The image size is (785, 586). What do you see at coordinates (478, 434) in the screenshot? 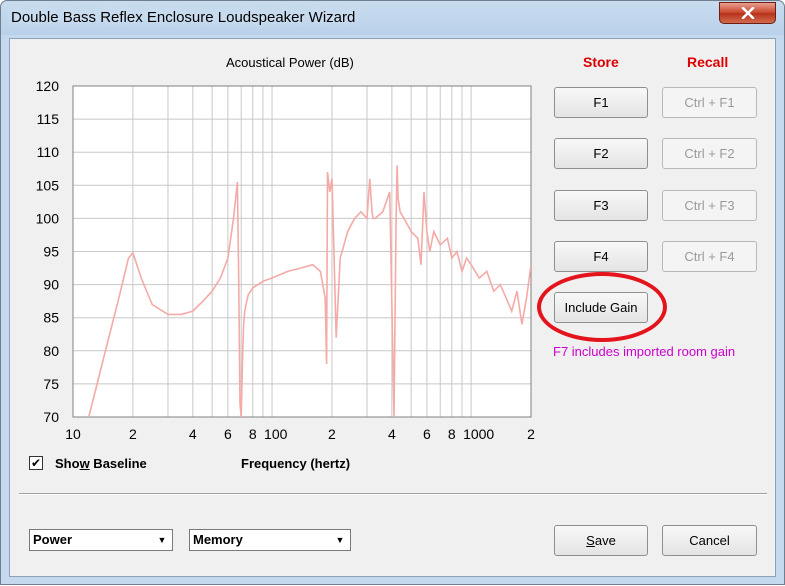
I see `x-tick-label: 1000` at bounding box center [478, 434].